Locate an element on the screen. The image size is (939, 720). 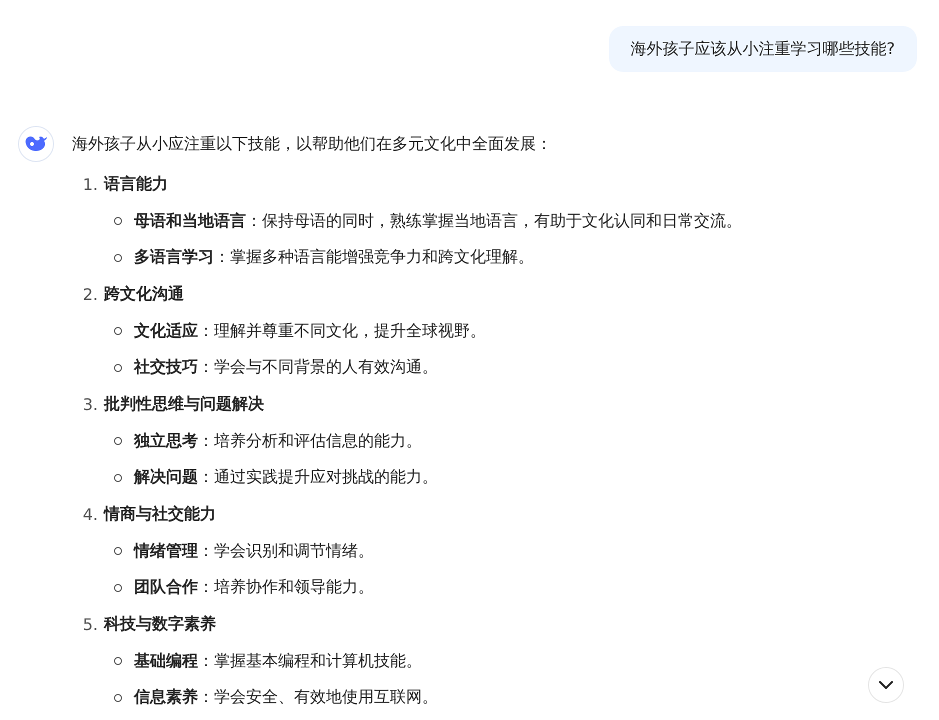
chevron-down-icon is located at coordinates (886, 685).